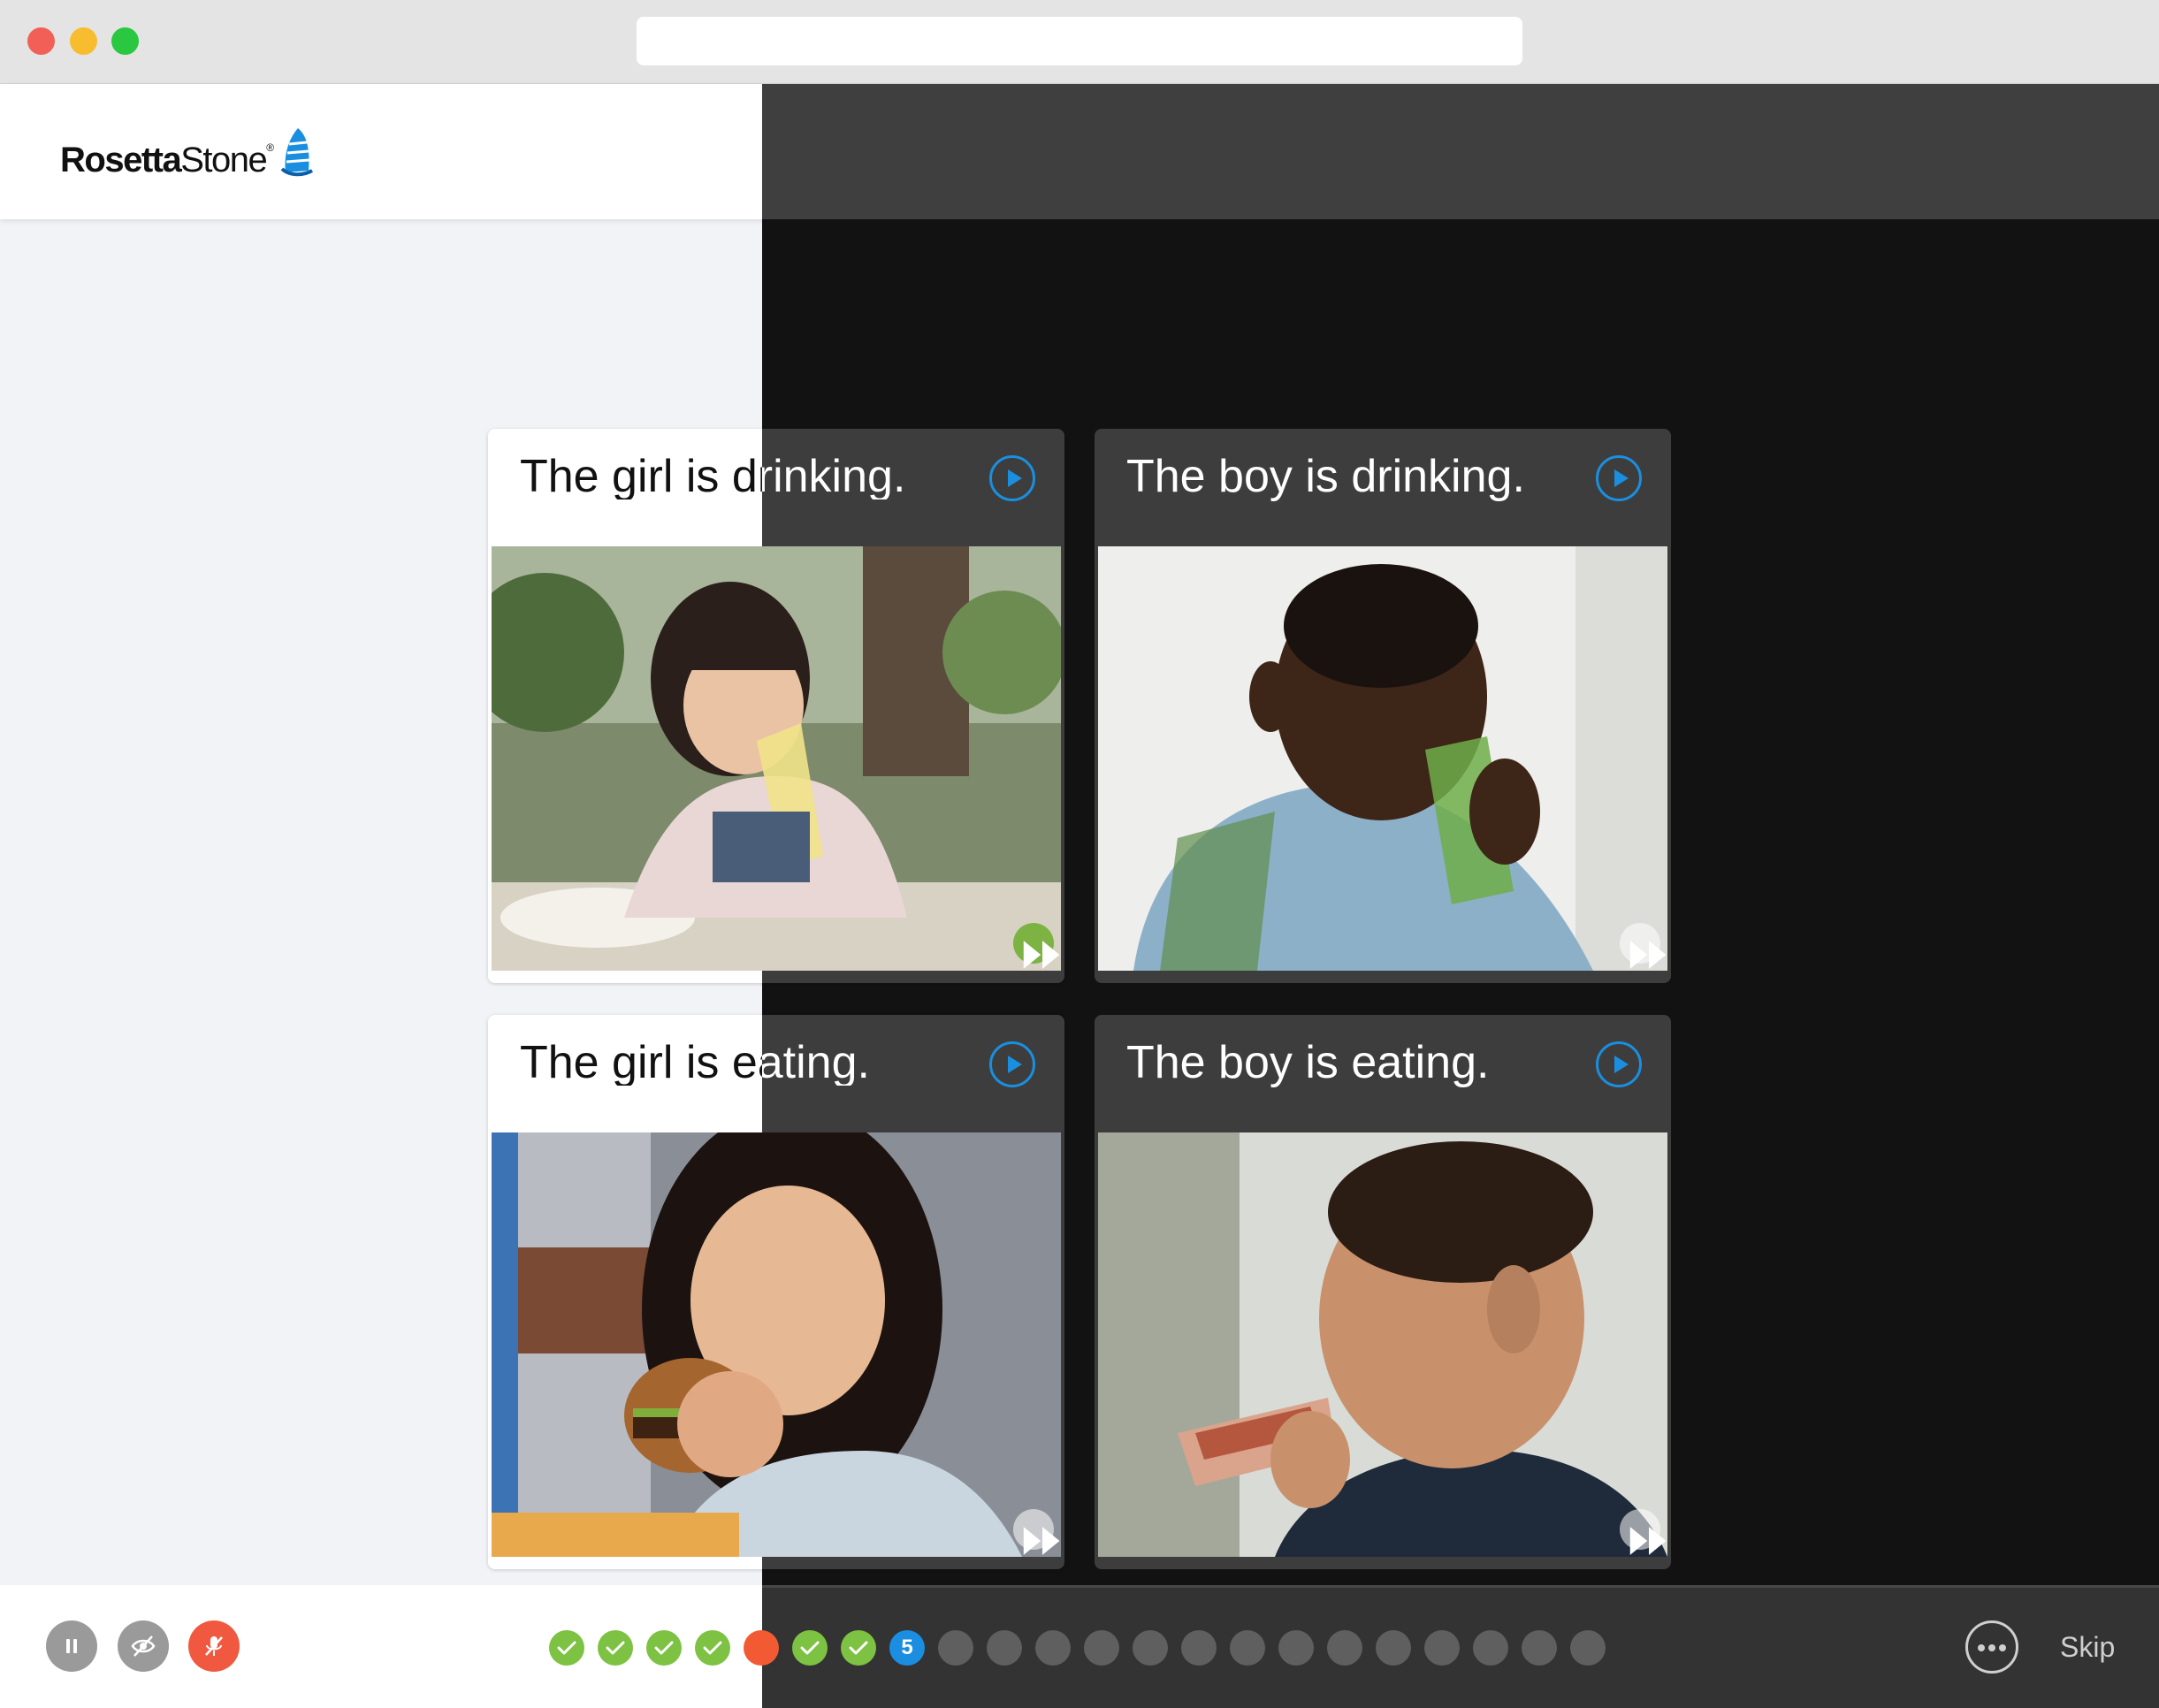 This screenshot has width=2159, height=1708. Describe the element at coordinates (125, 41) in the screenshot. I see `maximize-window-button` at that location.